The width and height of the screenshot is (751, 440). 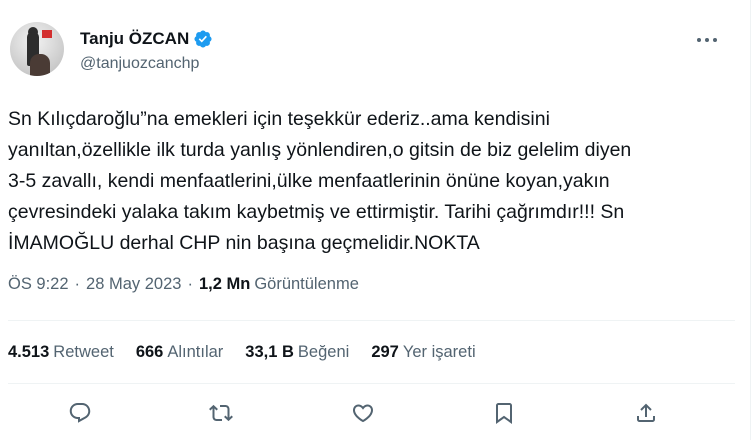 What do you see at coordinates (385, 352) in the screenshot?
I see `stat-count: 297` at bounding box center [385, 352].